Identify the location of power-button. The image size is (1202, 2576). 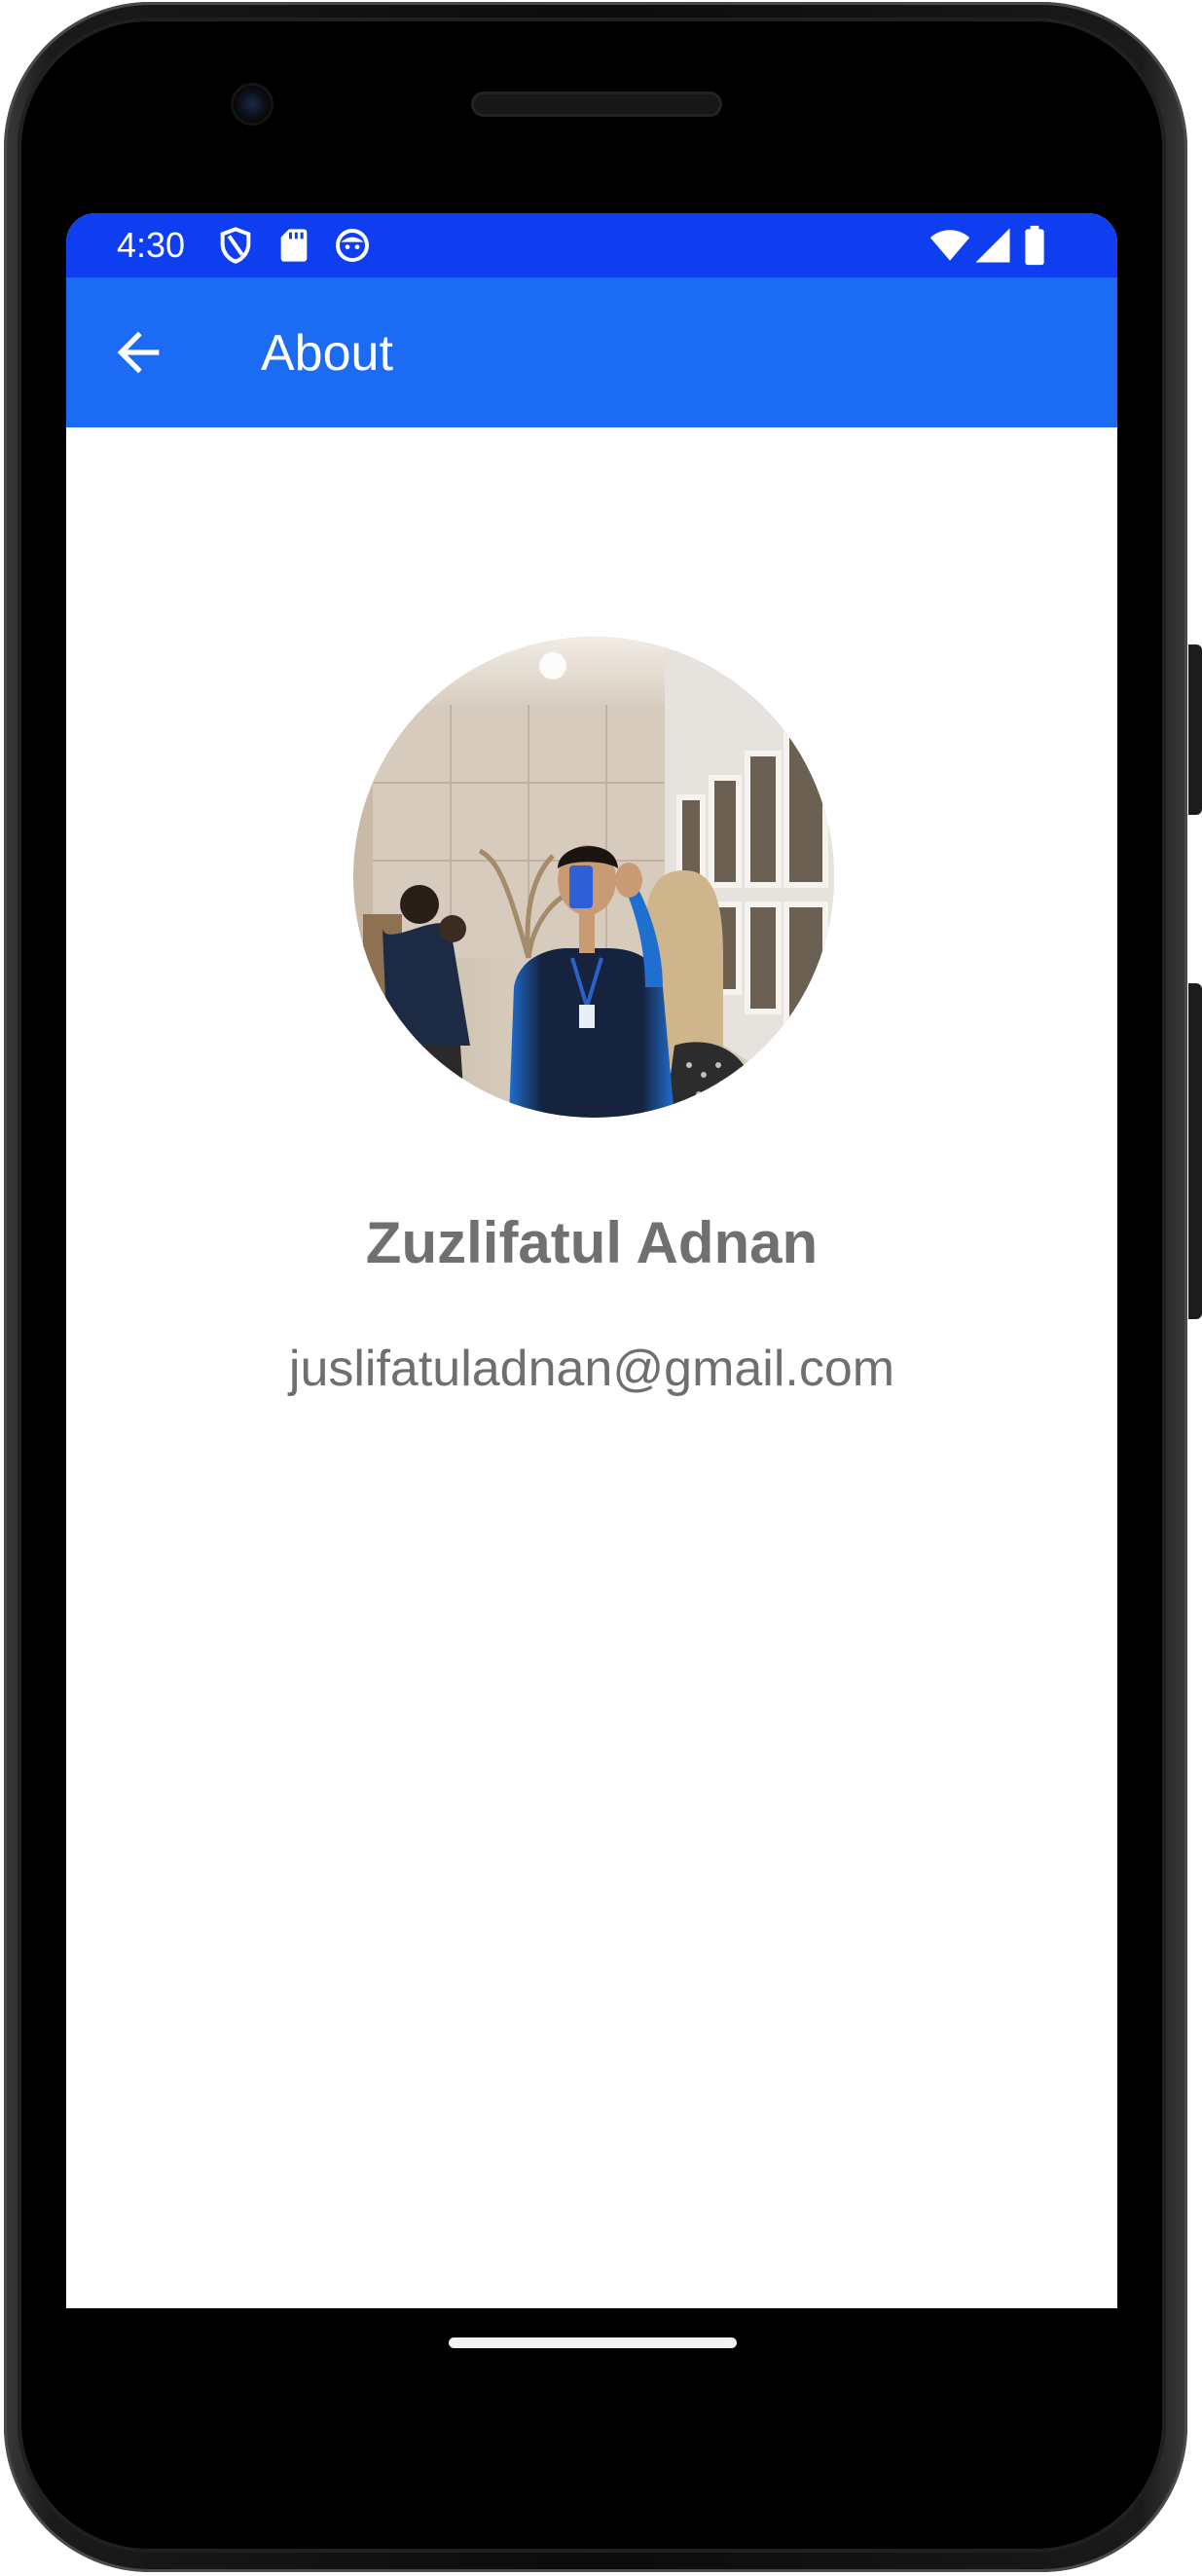
(1195, 729).